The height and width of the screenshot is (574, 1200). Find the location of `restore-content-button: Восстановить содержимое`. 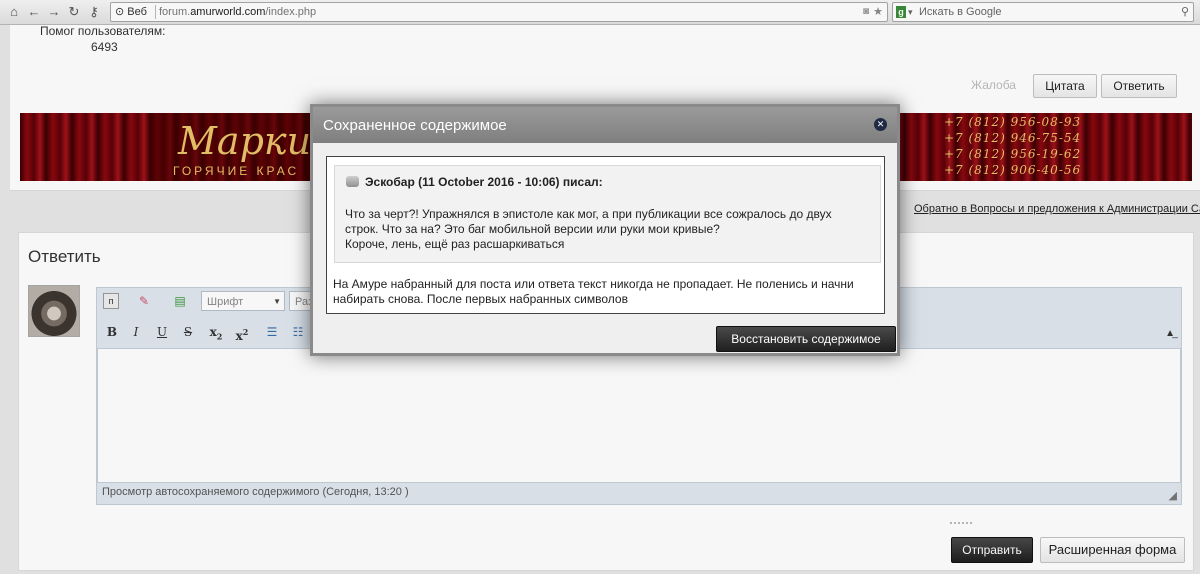

restore-content-button: Восстановить содержимое is located at coordinates (806, 339).